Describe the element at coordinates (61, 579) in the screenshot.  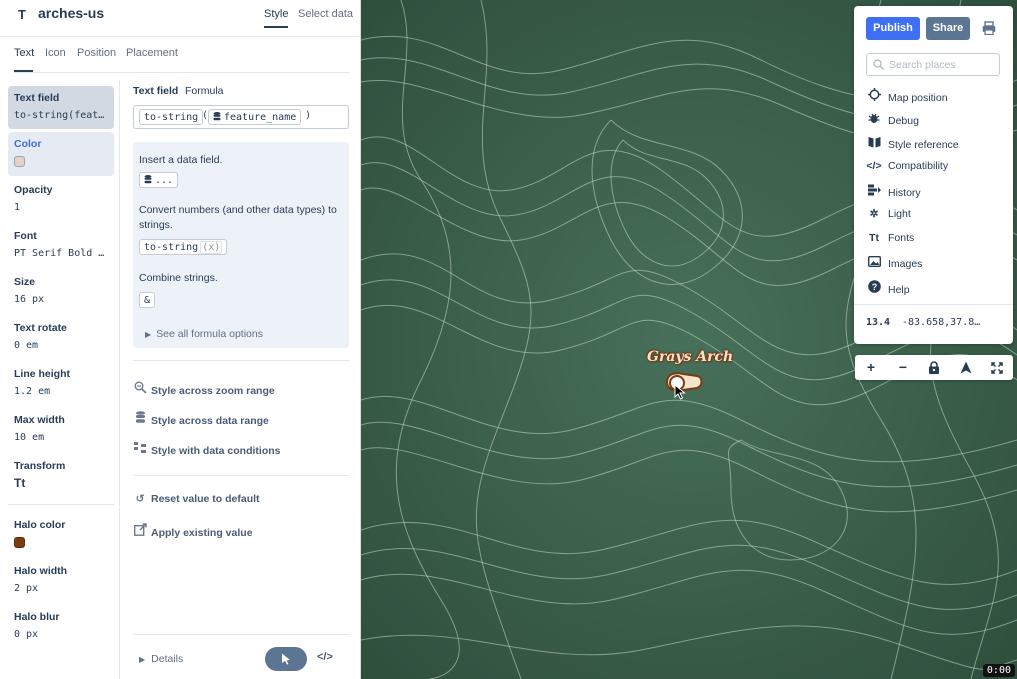
I see `prop-halo-width: Halo width 2 px` at that location.